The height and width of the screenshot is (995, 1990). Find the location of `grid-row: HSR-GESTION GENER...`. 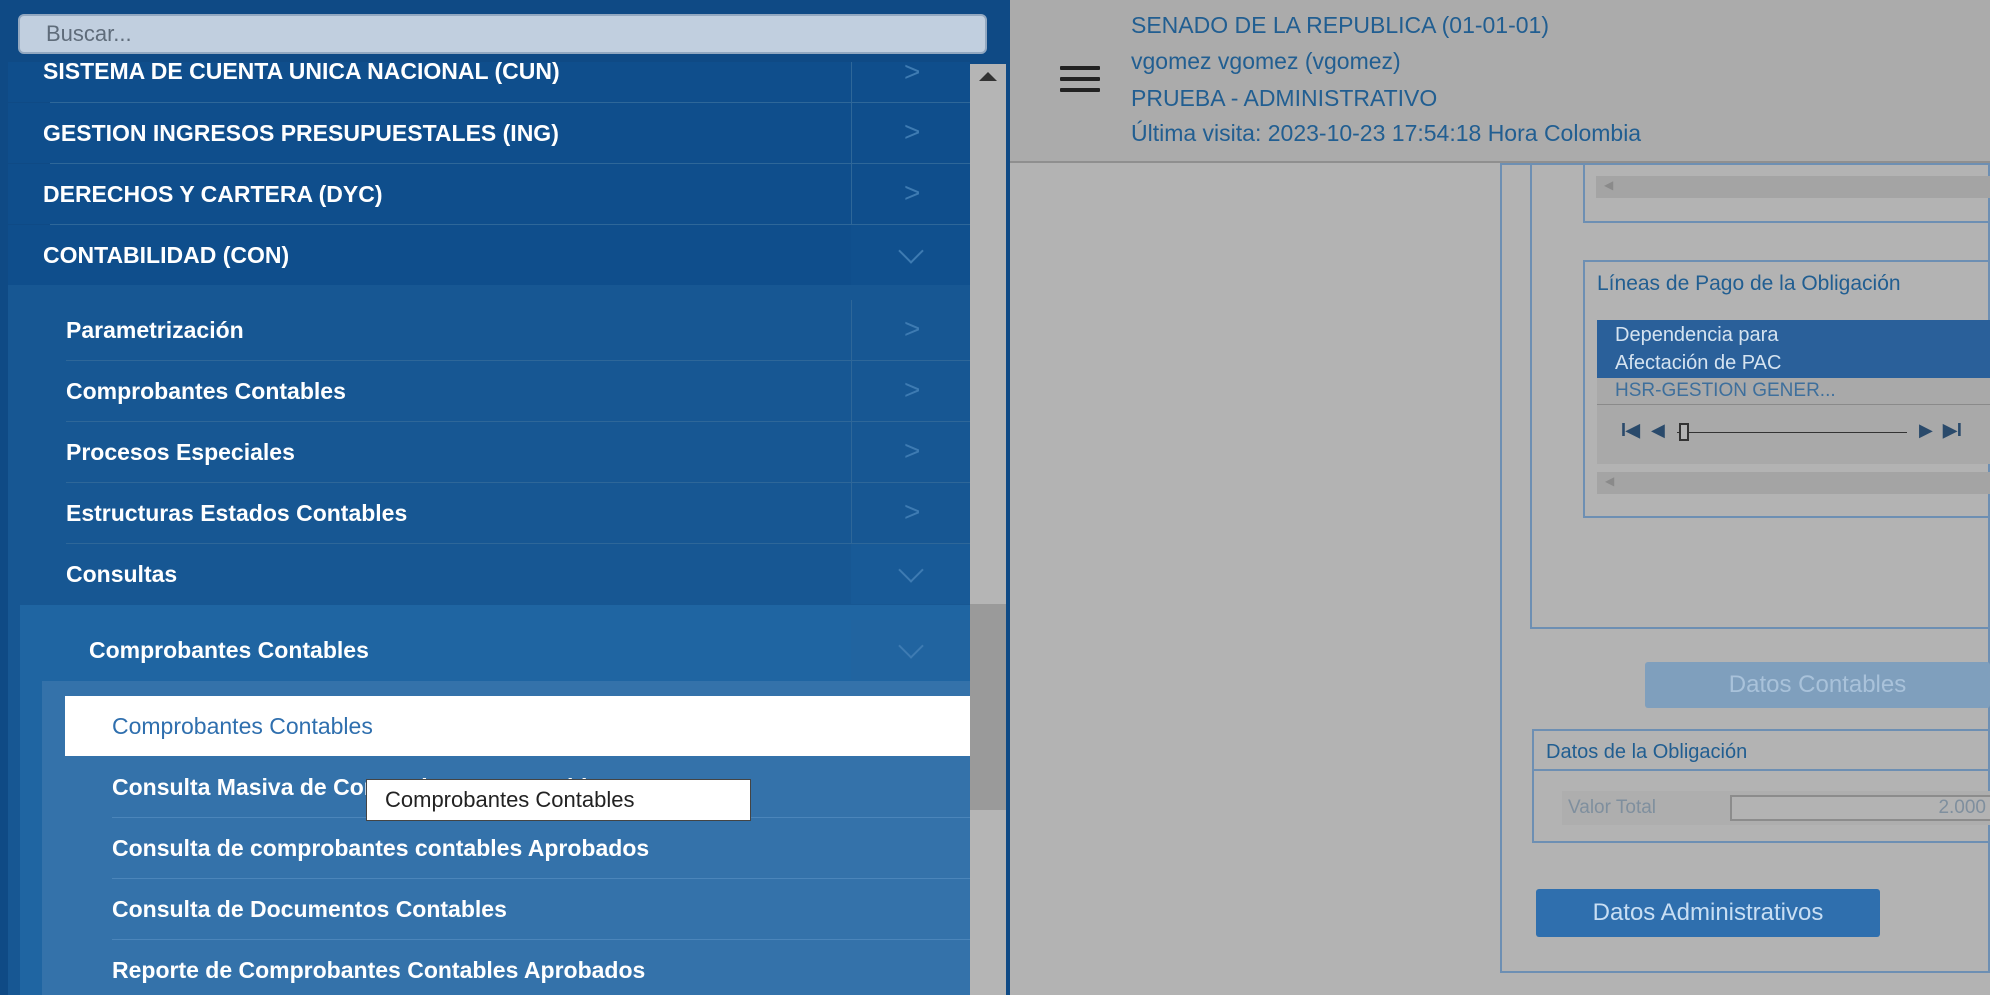

grid-row: HSR-GESTION GENER... is located at coordinates (1725, 391).